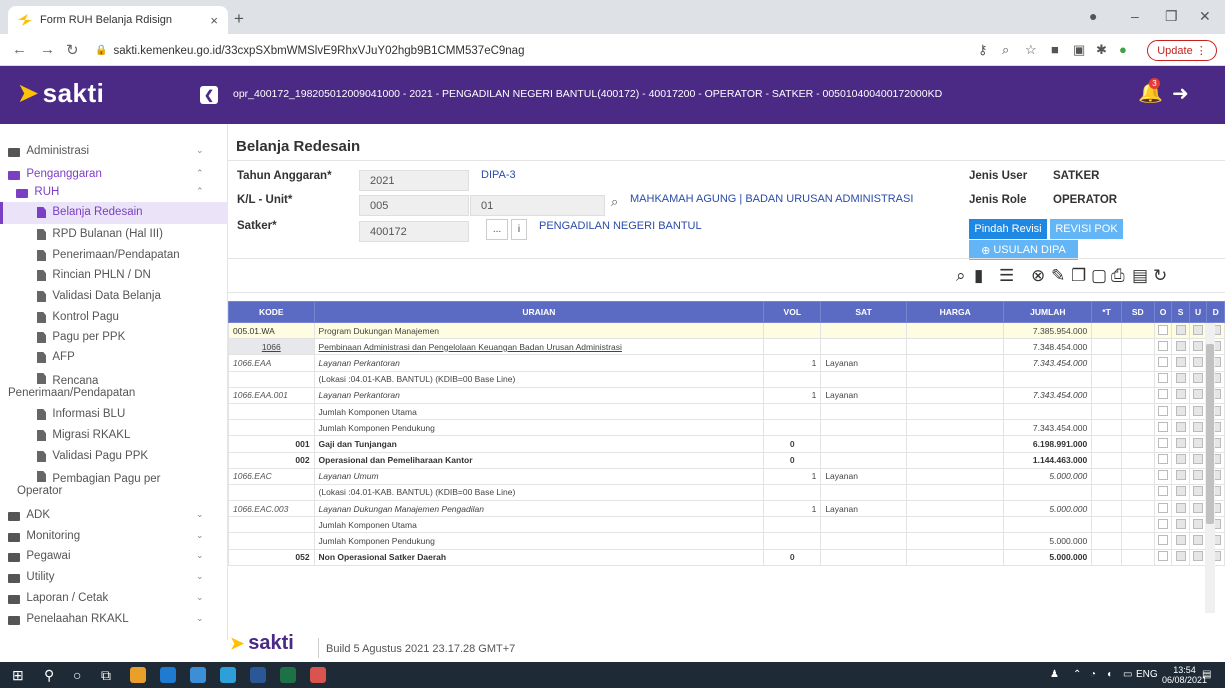 This screenshot has width=1225, height=688. What do you see at coordinates (198, 675) in the screenshot?
I see `calculator-app-icon` at bounding box center [198, 675].